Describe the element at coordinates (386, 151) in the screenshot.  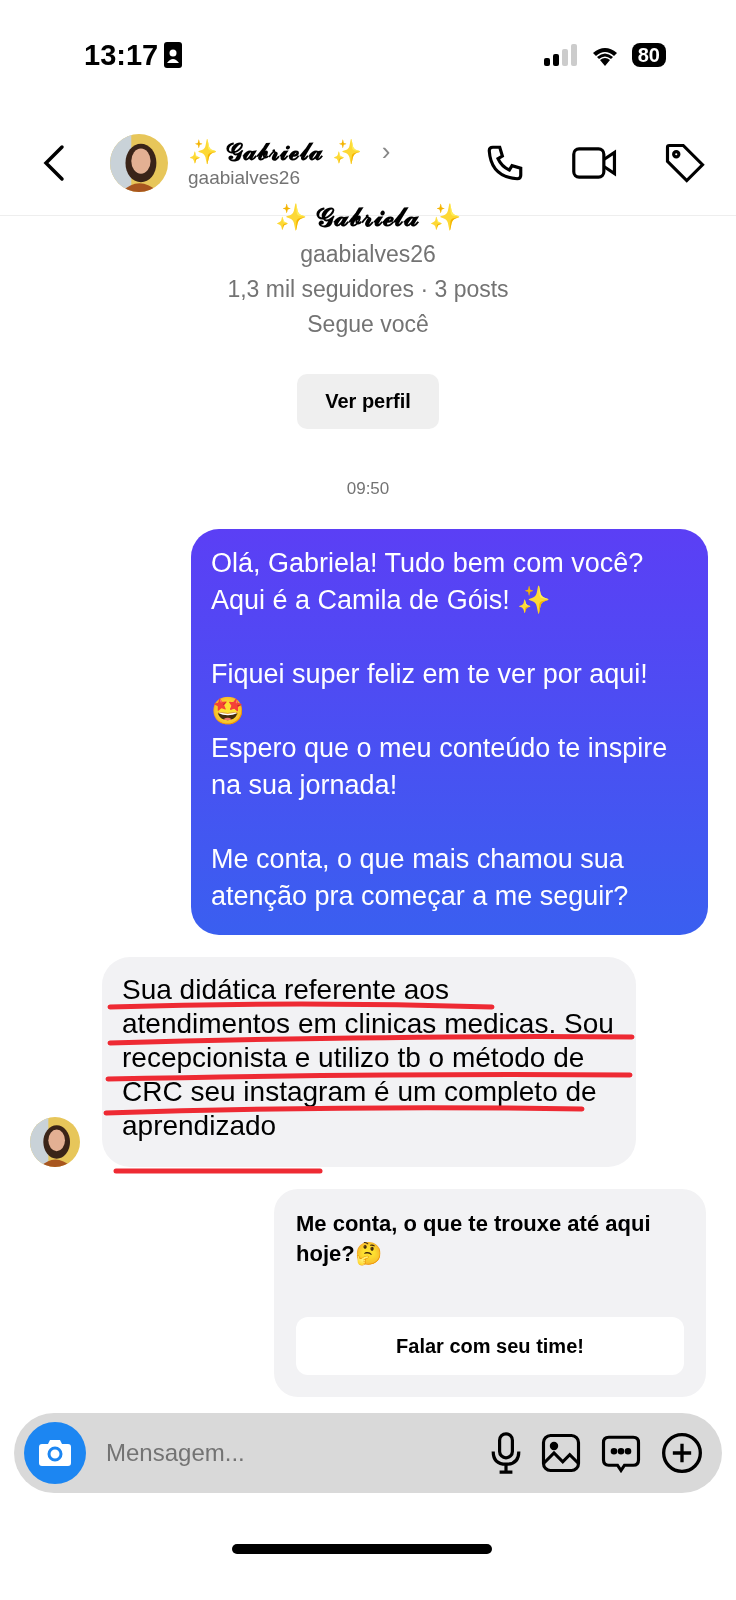
I see `chevron: ›` at that location.